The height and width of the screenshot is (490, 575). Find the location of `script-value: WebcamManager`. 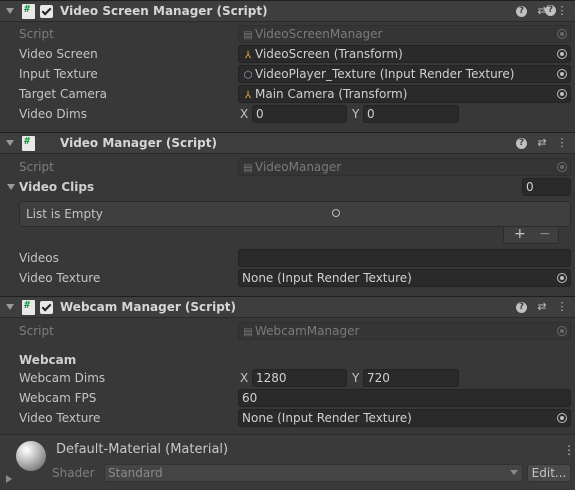

script-value: WebcamManager is located at coordinates (307, 331).